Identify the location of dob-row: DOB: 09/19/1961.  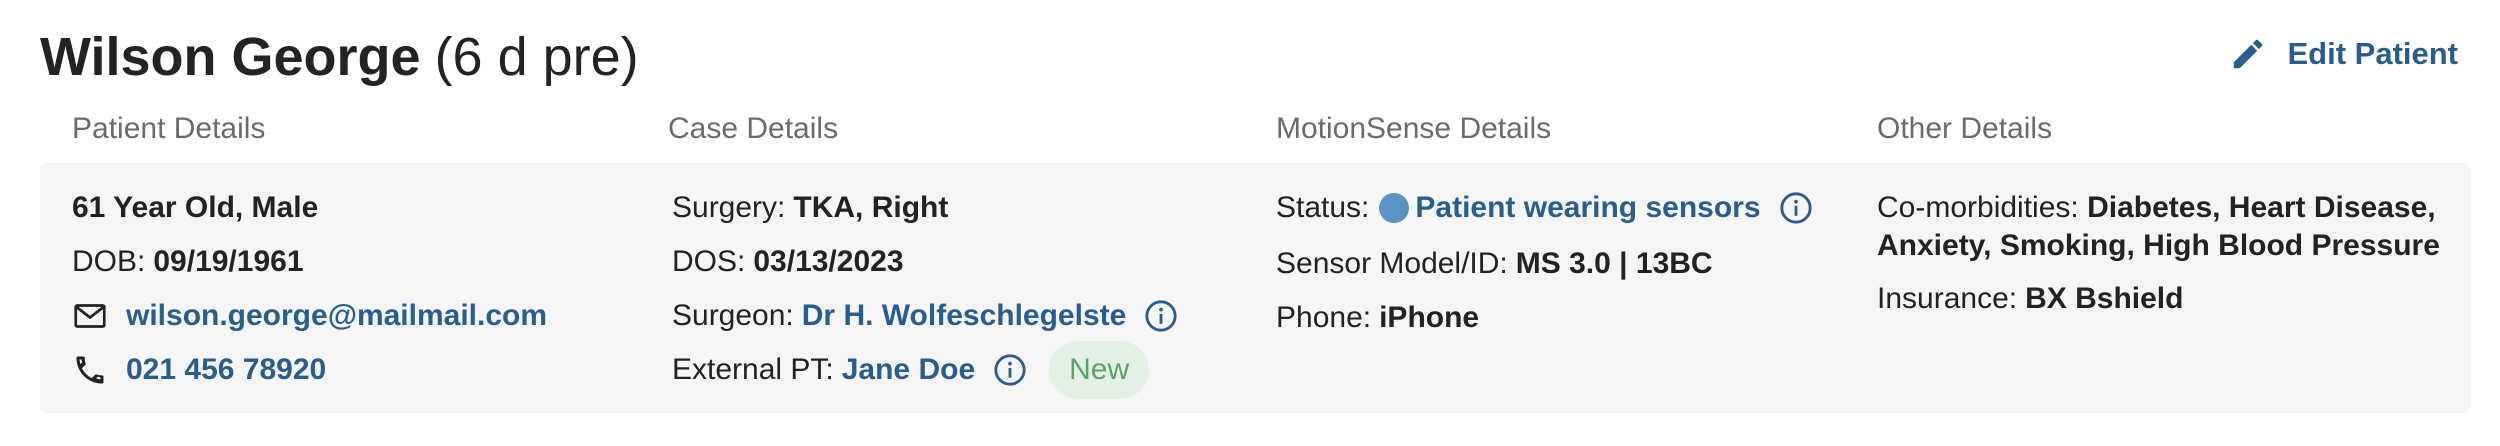
(188, 261).